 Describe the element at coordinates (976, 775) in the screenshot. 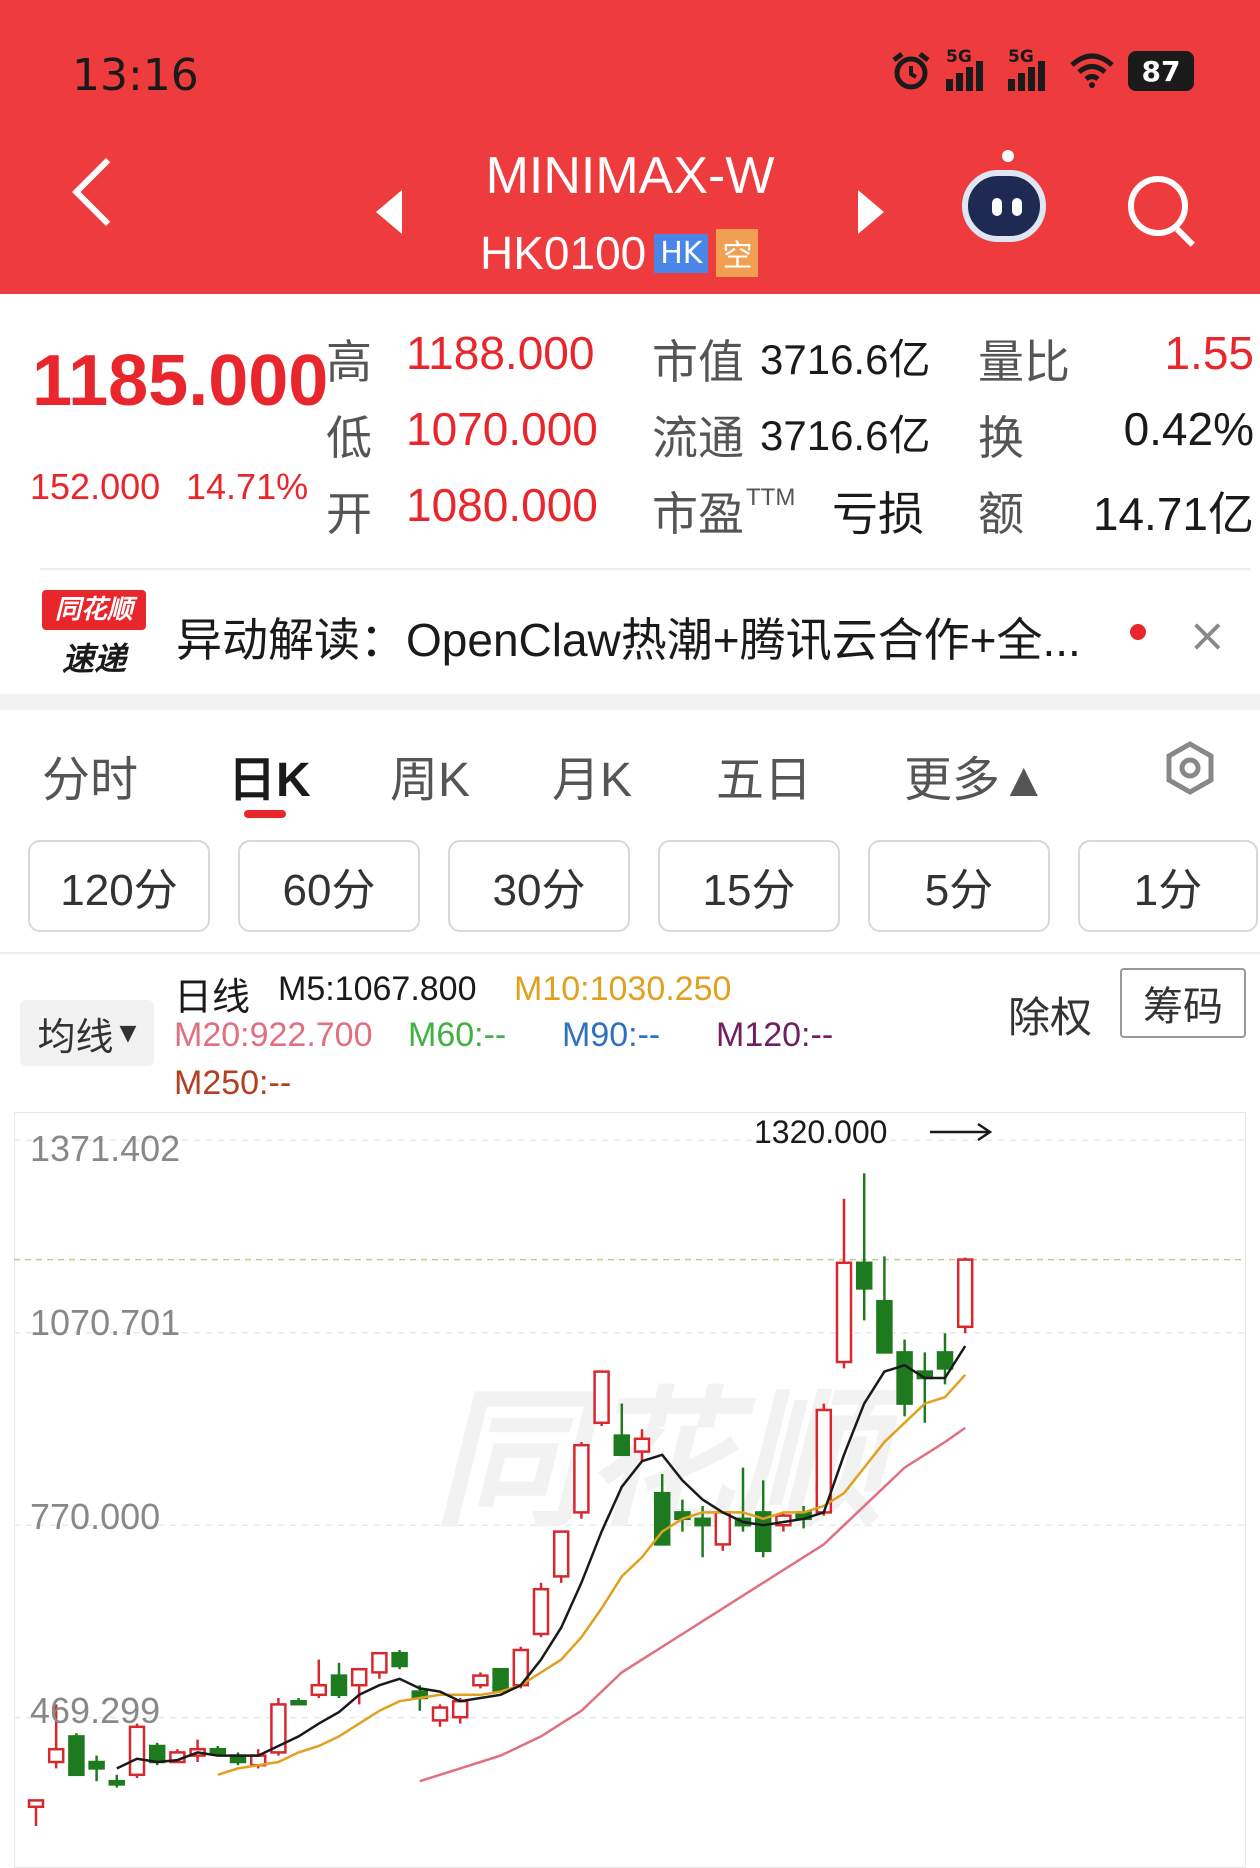

I see `tab-more: 更多▲` at that location.